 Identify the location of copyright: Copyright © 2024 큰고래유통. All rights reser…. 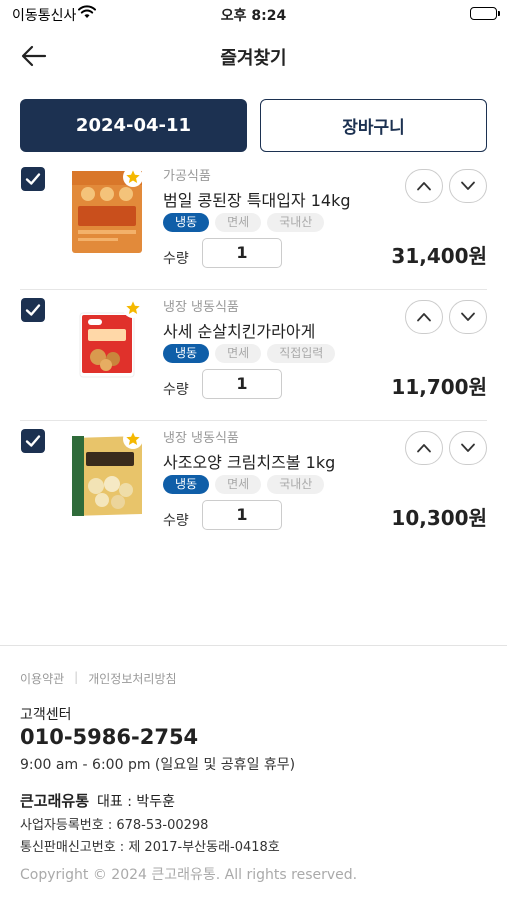
(189, 875).